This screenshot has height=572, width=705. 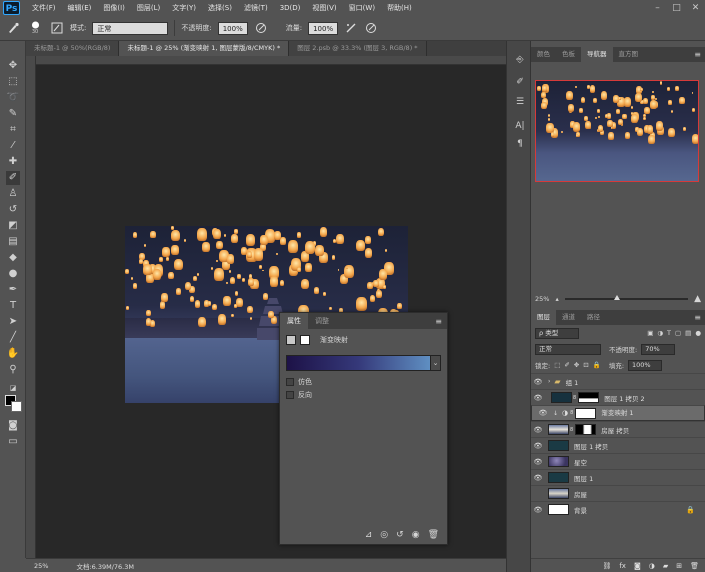 I want to click on layer-row: 👁 8 房屋 拷贝, so click(x=618, y=429).